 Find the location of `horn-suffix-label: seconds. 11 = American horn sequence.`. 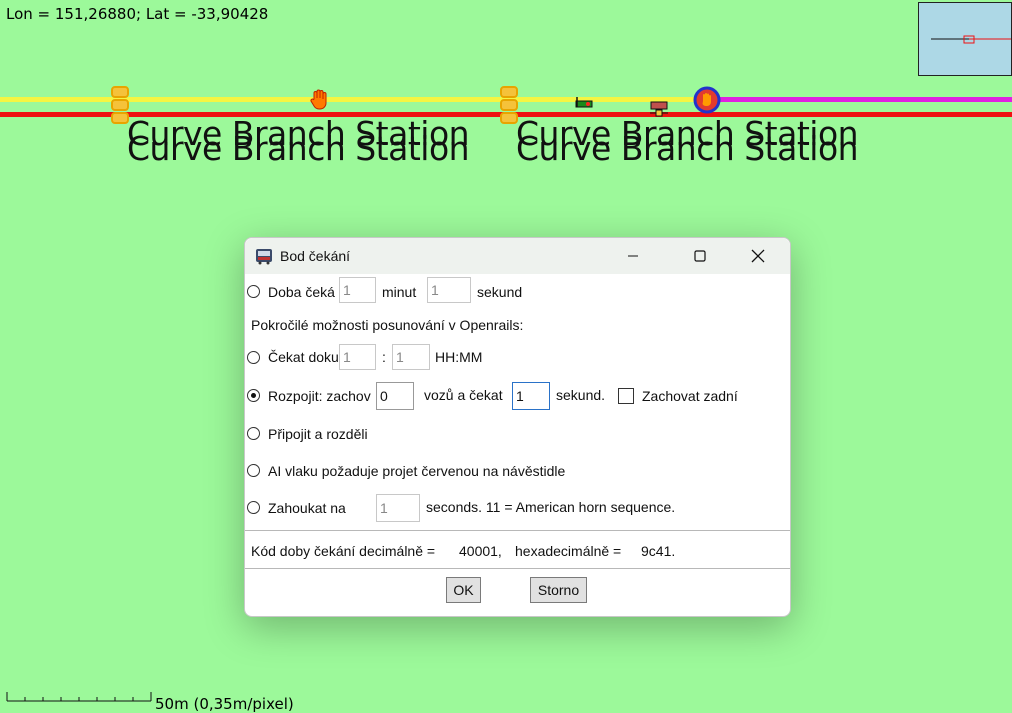

horn-suffix-label: seconds. 11 = American horn sequence. is located at coordinates (551, 507).